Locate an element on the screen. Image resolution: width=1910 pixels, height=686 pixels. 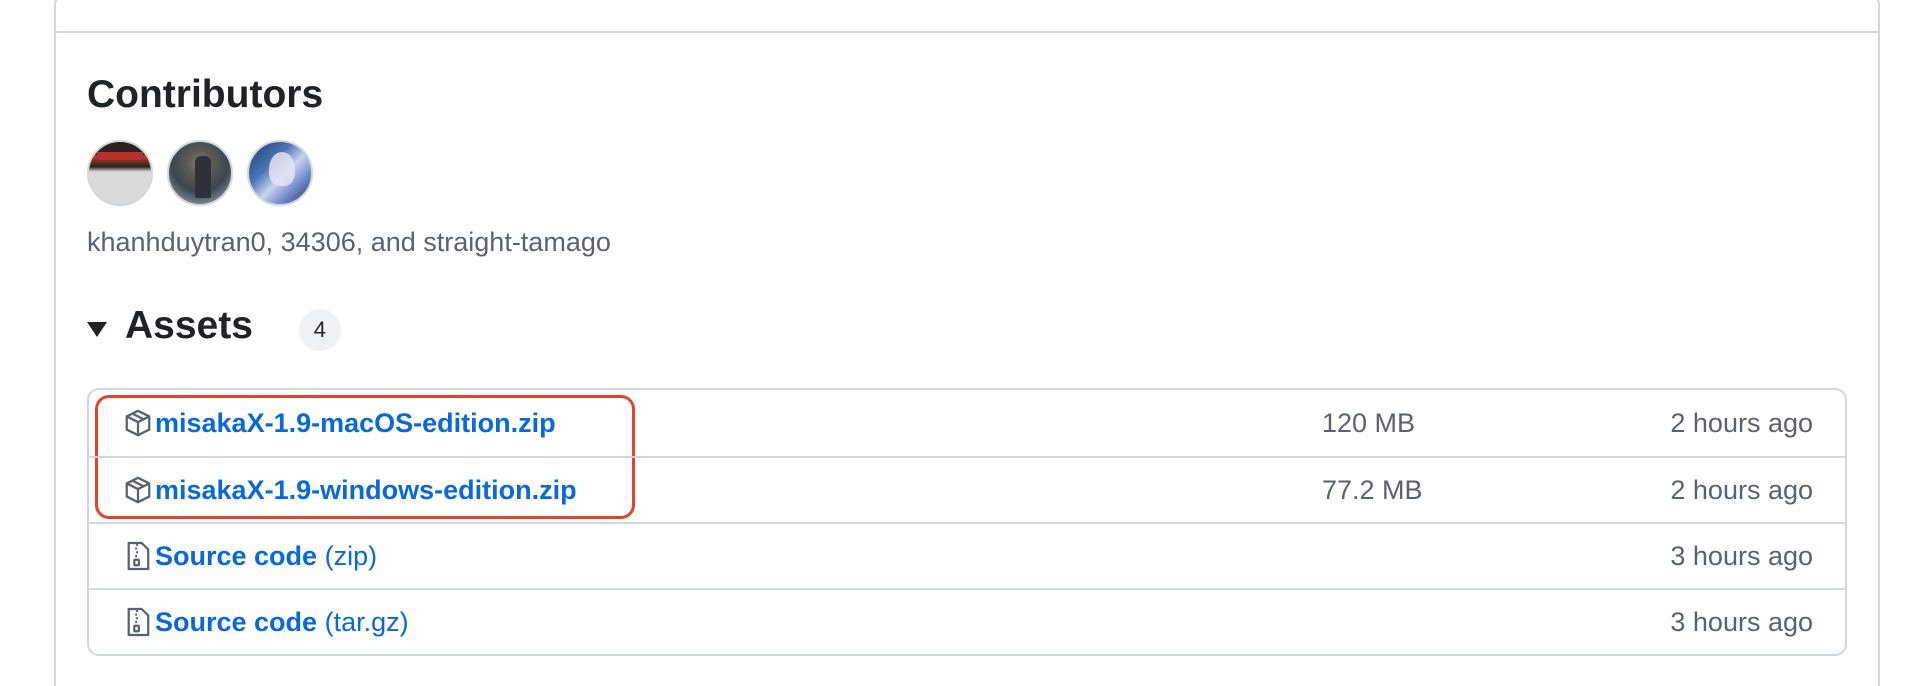
asset-row: Source code (zip) 3 hours ago is located at coordinates (967, 555).